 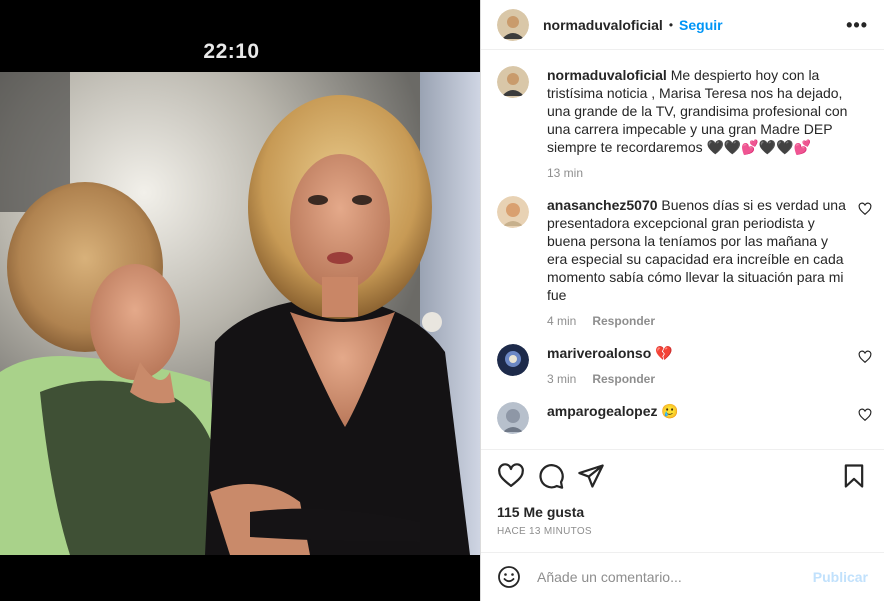 I want to click on comment-time: 4 min, so click(x=562, y=321).